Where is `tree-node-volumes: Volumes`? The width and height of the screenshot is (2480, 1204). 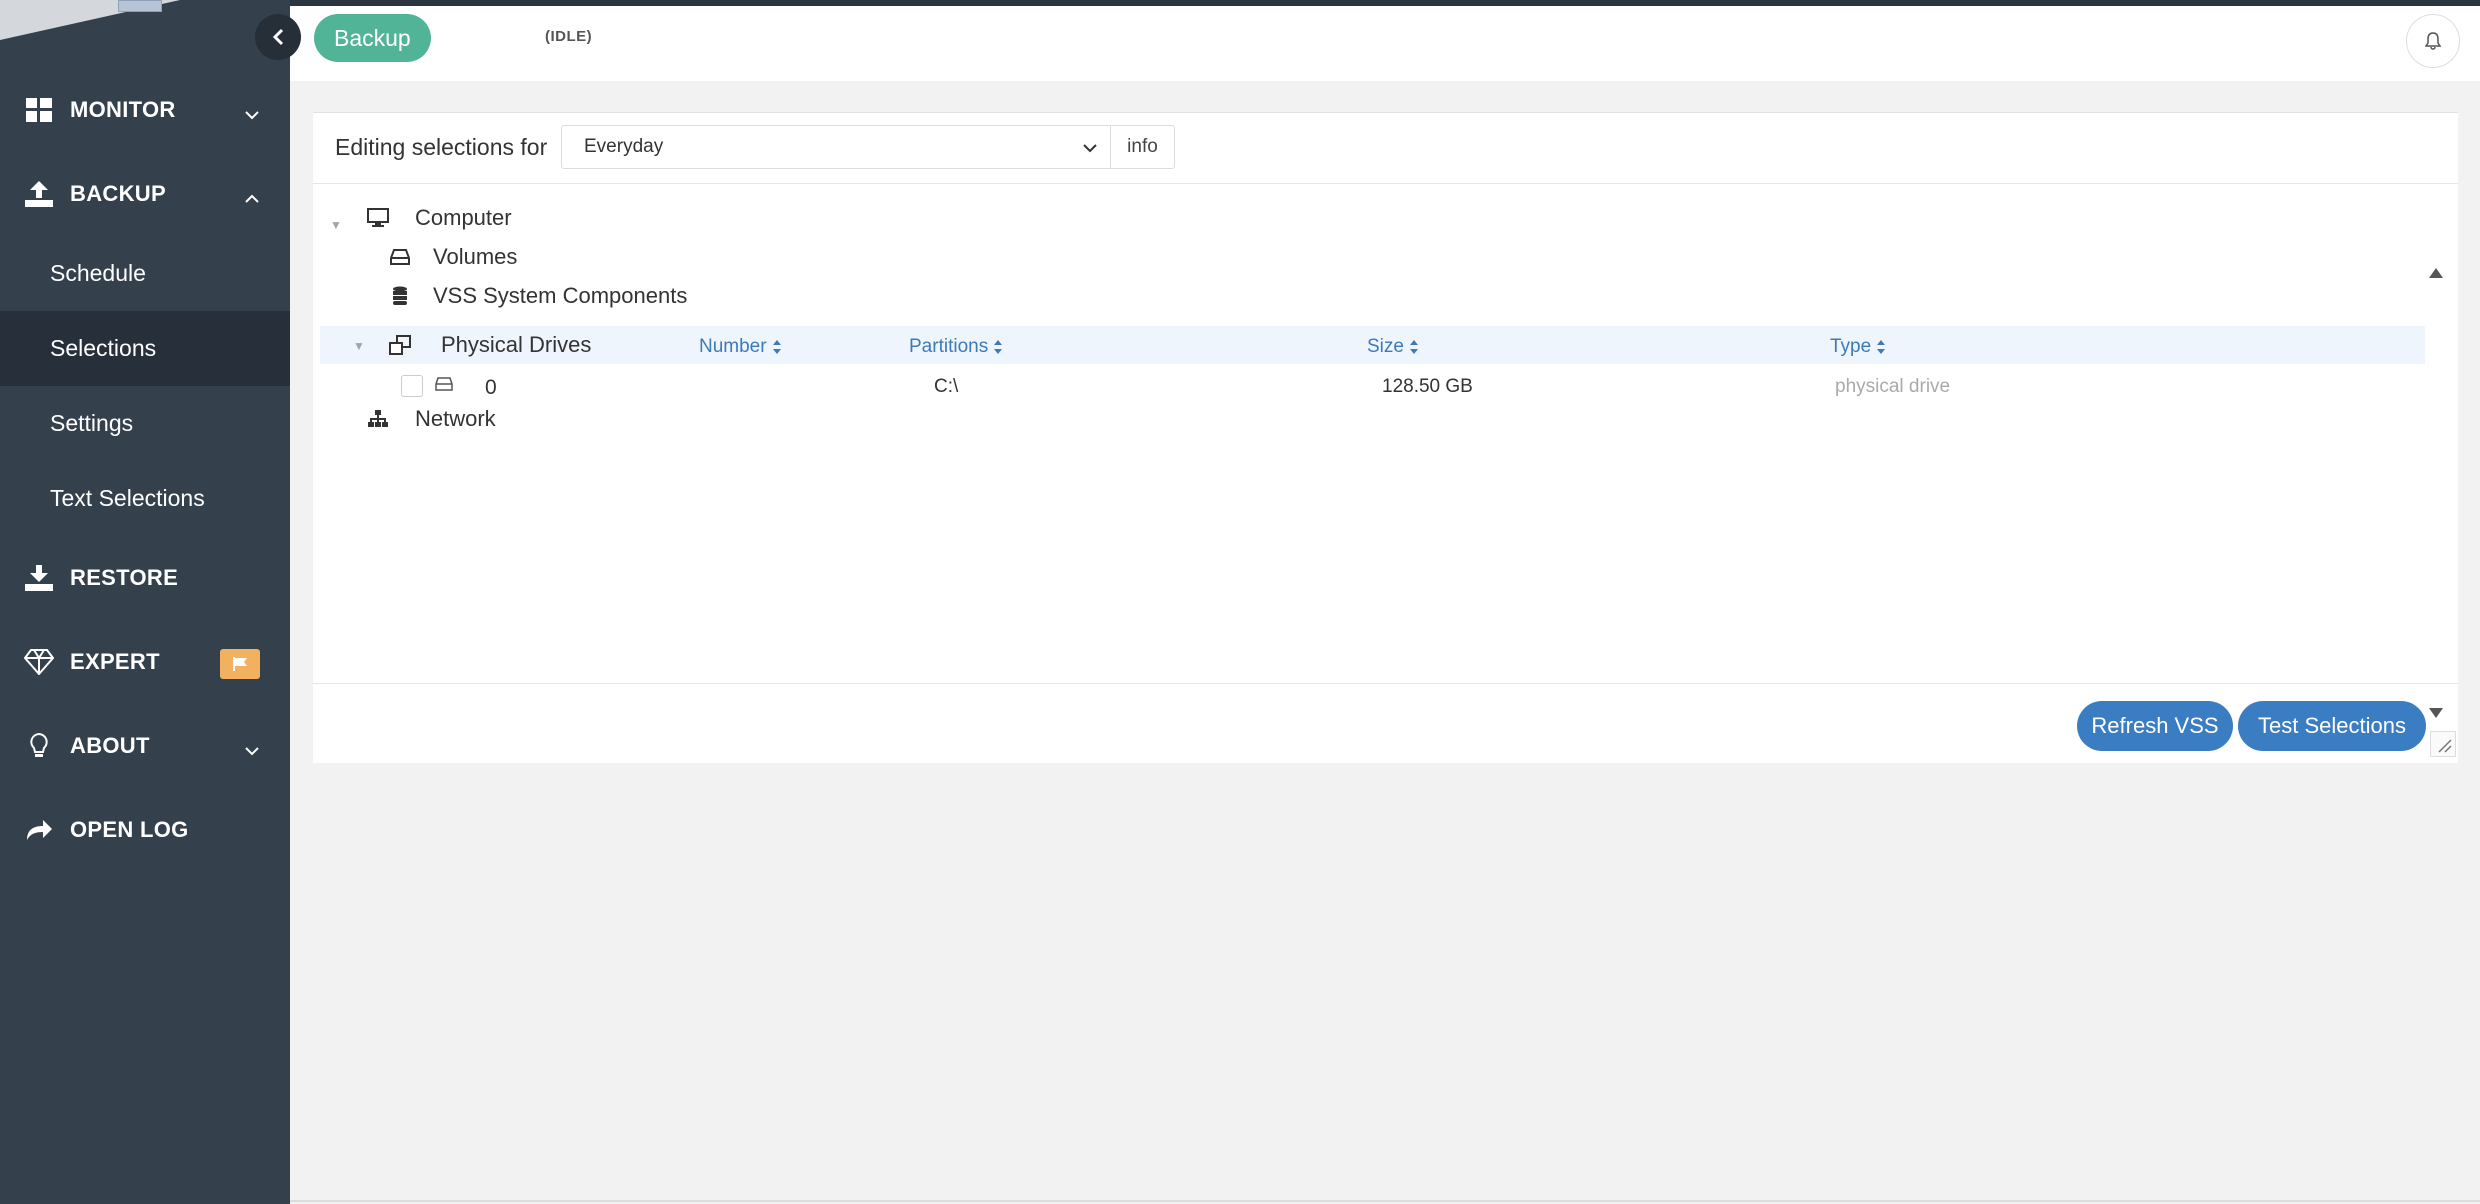
tree-node-volumes: Volumes is located at coordinates (452, 257).